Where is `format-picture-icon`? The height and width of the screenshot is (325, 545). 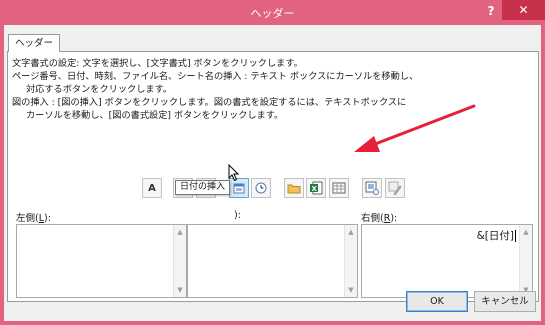 format-picture-icon is located at coordinates (395, 188).